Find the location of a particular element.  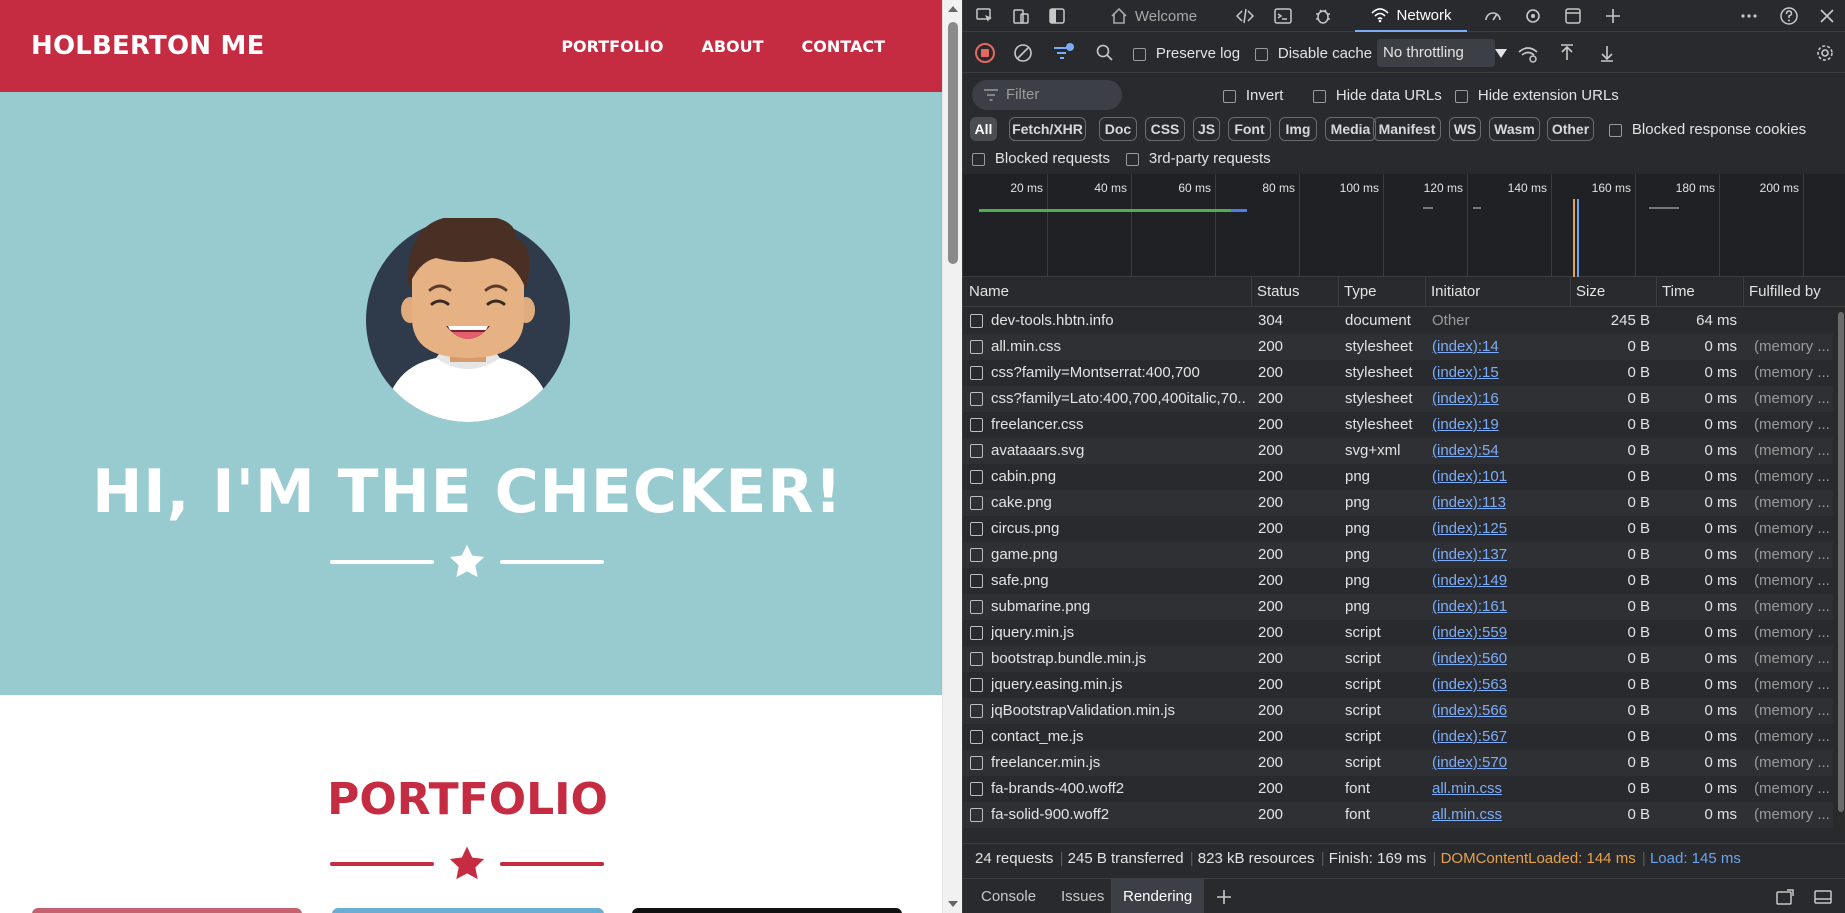

cell-initiator: (index):149 is located at coordinates (1499, 581).